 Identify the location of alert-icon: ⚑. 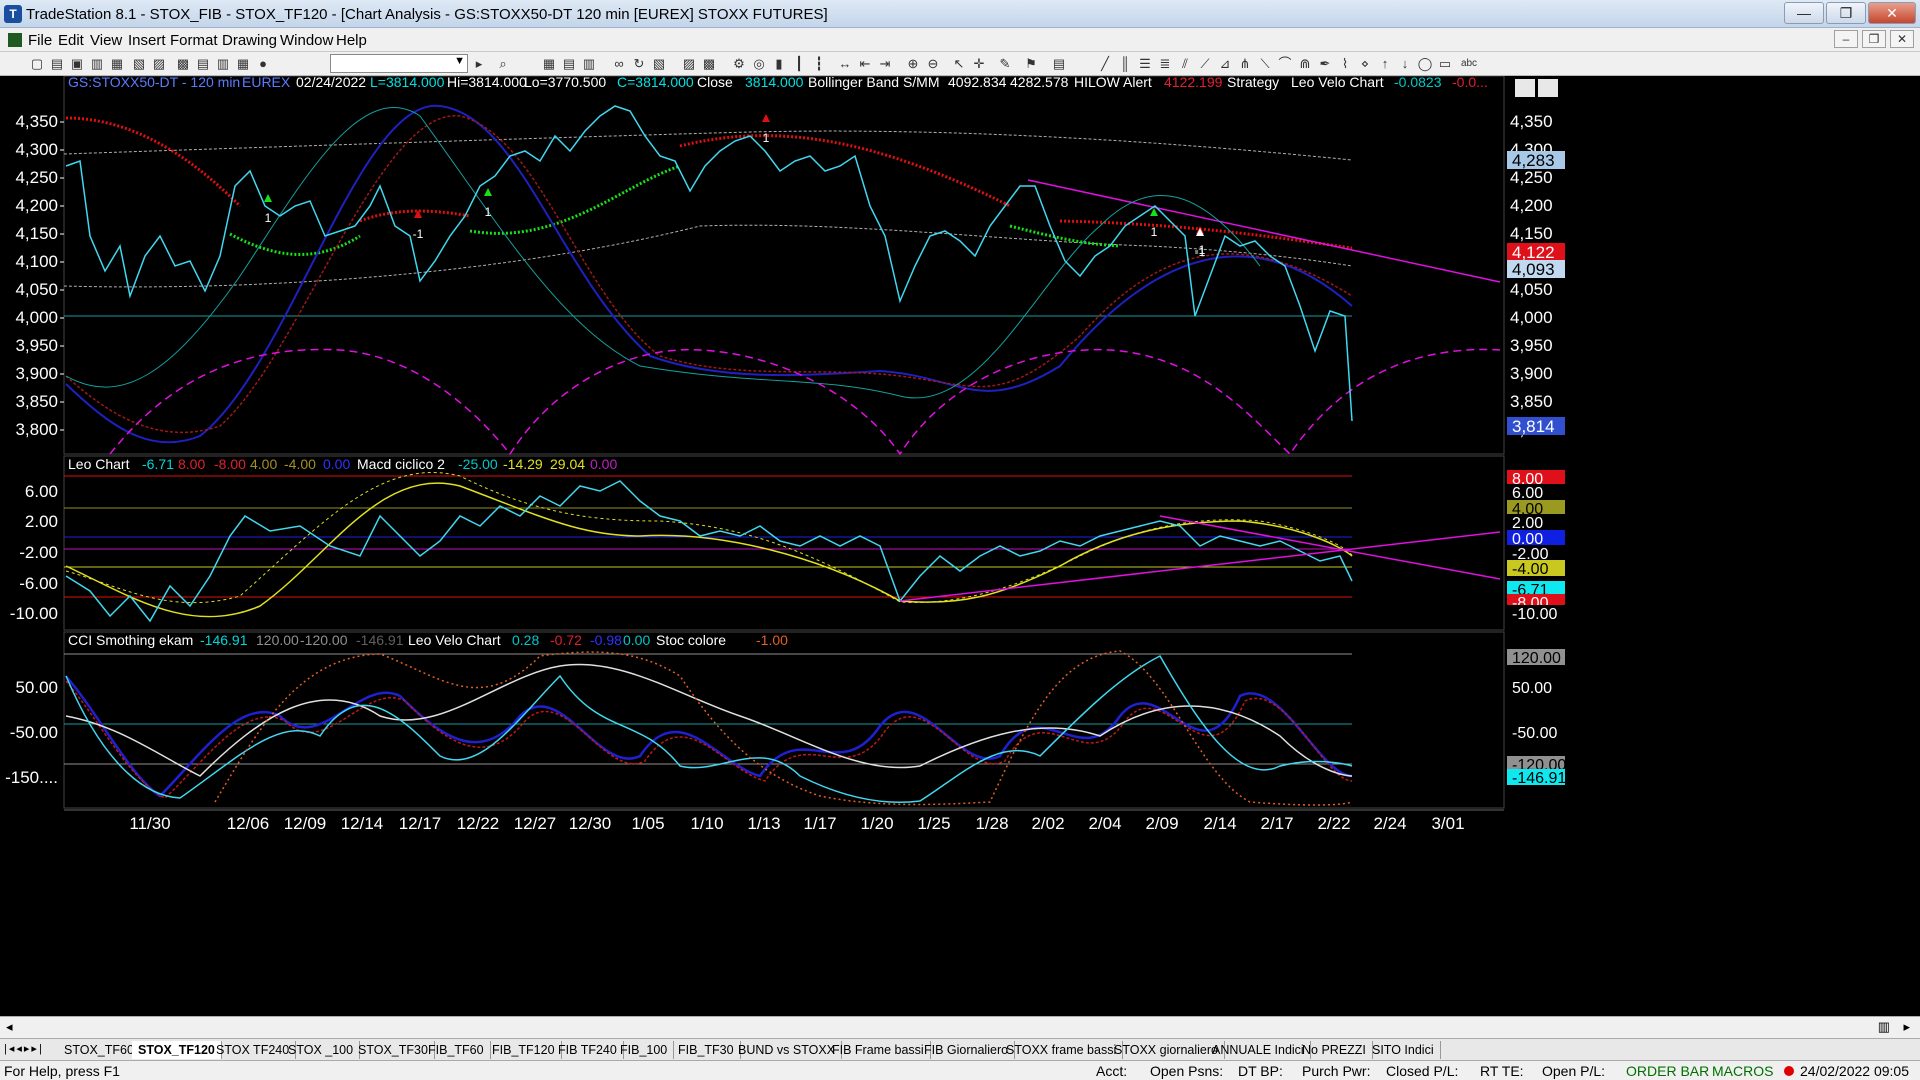
(1031, 64).